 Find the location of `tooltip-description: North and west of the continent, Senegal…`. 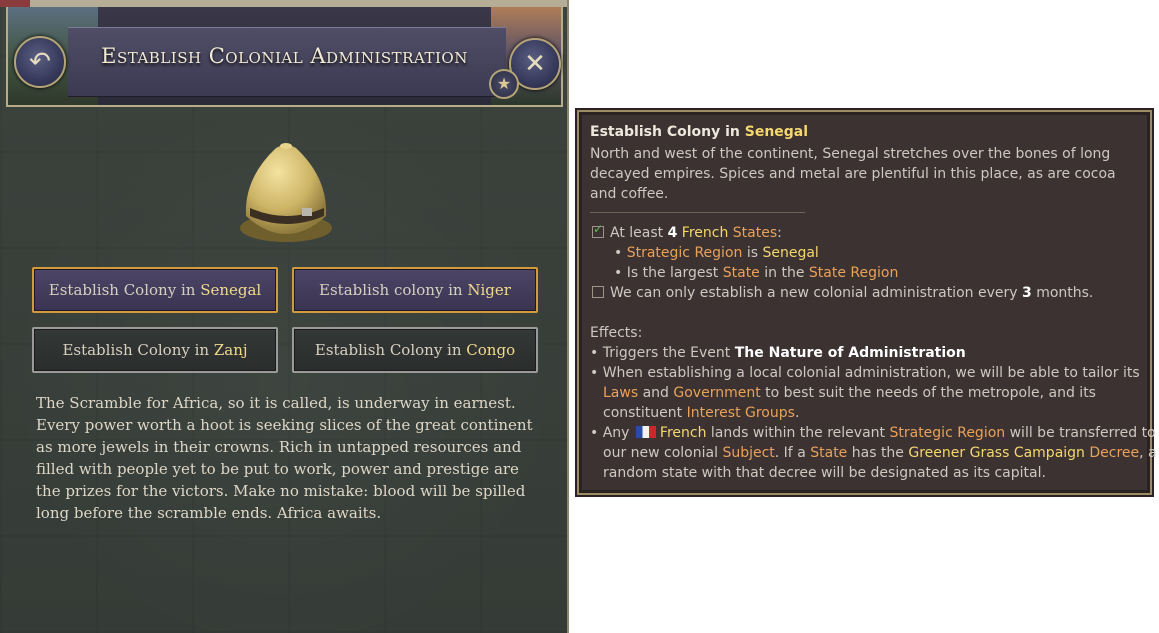

tooltip-description: North and west of the continent, Senegal… is located at coordinates (853, 174).